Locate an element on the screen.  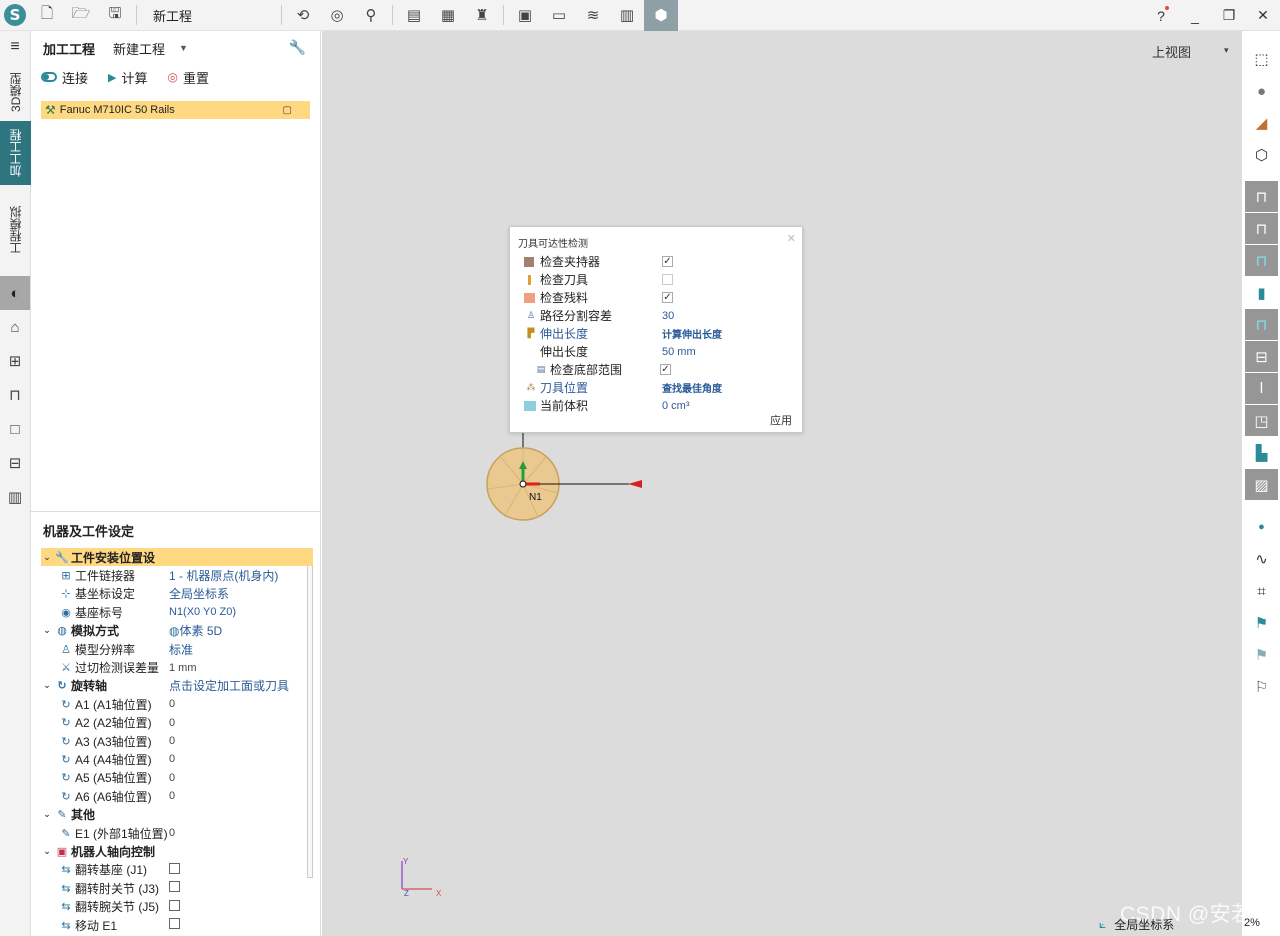
connect-button: 连接 is located at coordinates (64, 77).